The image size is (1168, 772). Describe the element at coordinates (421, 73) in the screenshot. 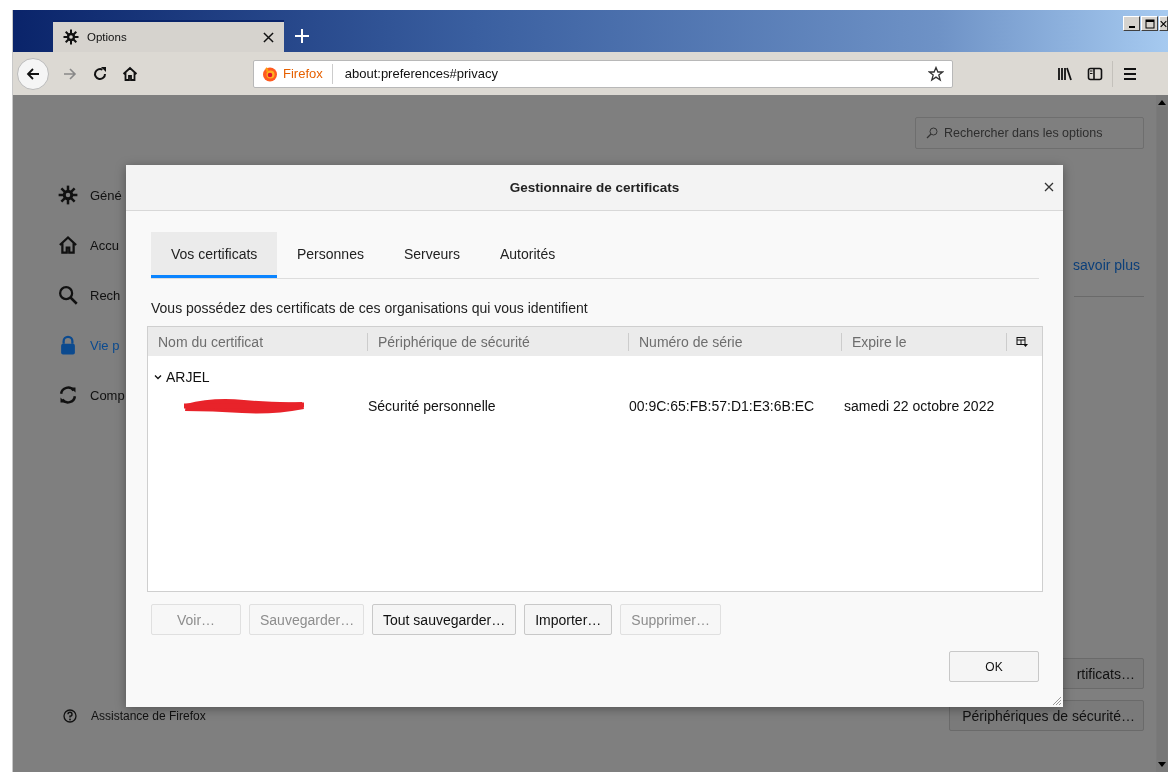

I see `url-text: about:preferences#privacy` at that location.